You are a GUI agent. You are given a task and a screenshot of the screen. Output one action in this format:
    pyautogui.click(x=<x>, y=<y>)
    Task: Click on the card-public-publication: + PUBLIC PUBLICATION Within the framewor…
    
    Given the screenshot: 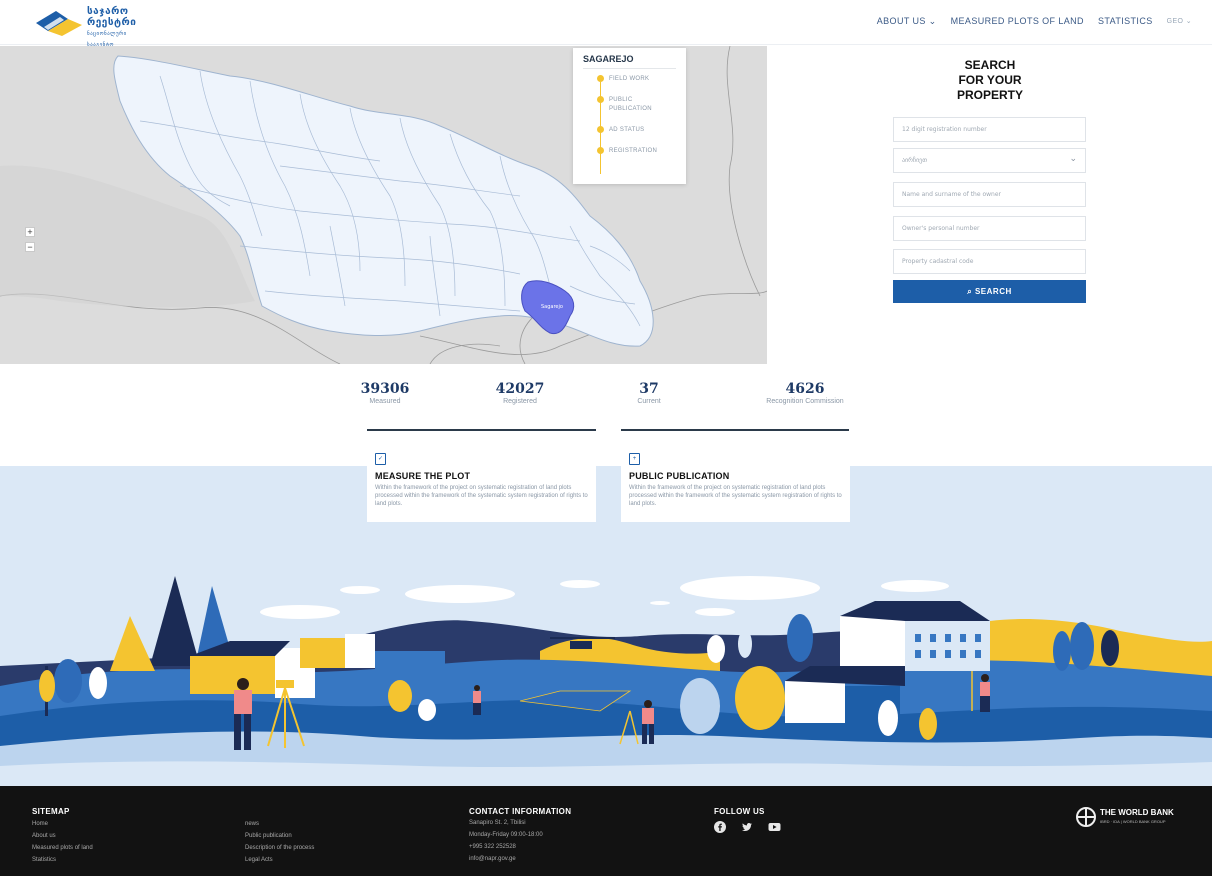 What is the action you would take?
    pyautogui.click(x=735, y=484)
    